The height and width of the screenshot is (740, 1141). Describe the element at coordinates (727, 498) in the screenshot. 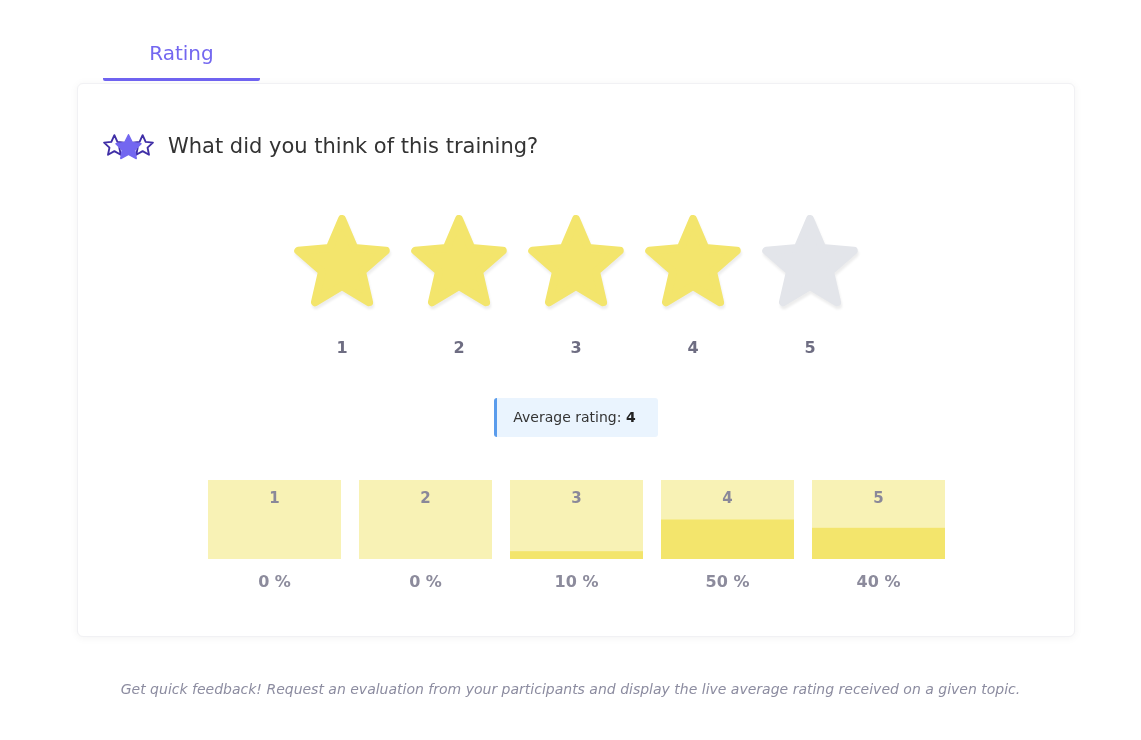

I see `category-label: 4` at that location.